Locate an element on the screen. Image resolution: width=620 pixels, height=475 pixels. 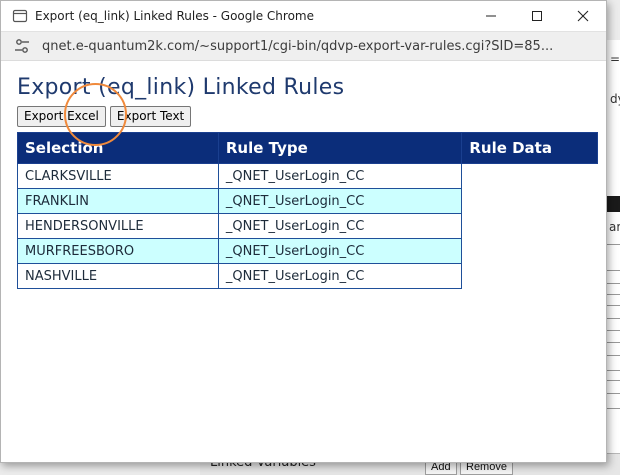
export-excel-button: Export Excel is located at coordinates (61, 116).